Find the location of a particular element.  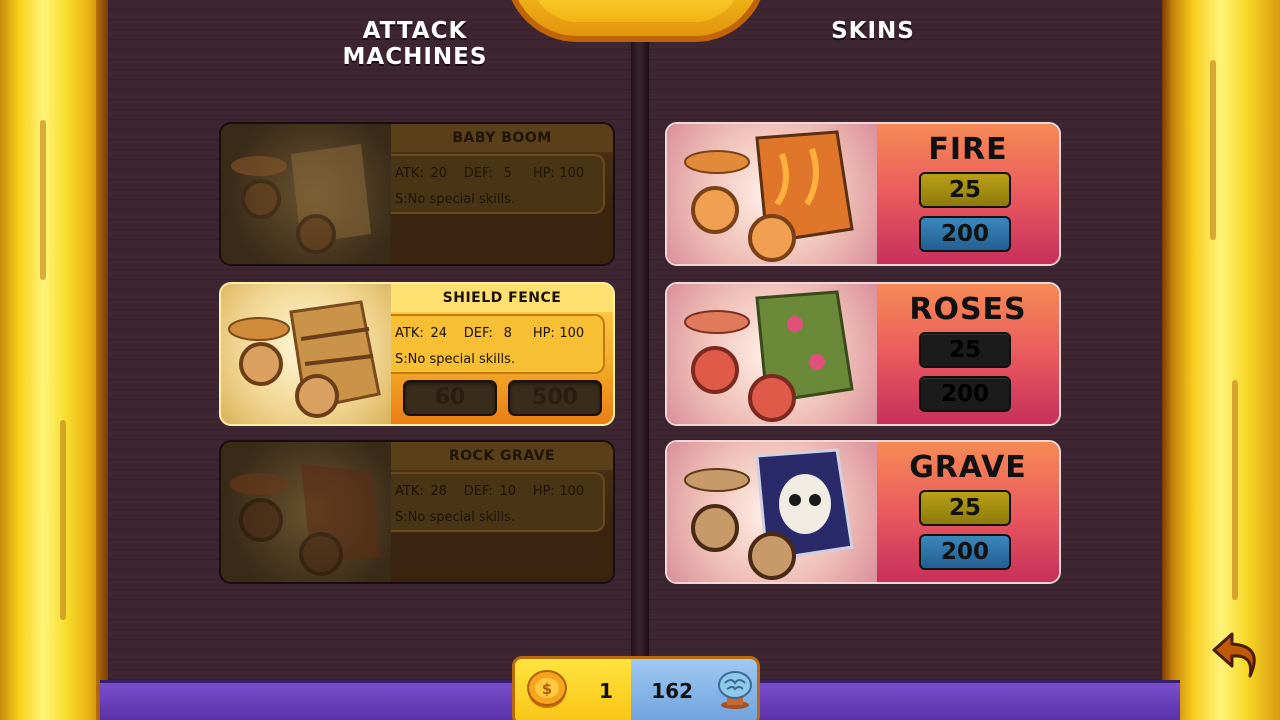

skin-card-grave: GRAVE 25 200 is located at coordinates (863, 512).